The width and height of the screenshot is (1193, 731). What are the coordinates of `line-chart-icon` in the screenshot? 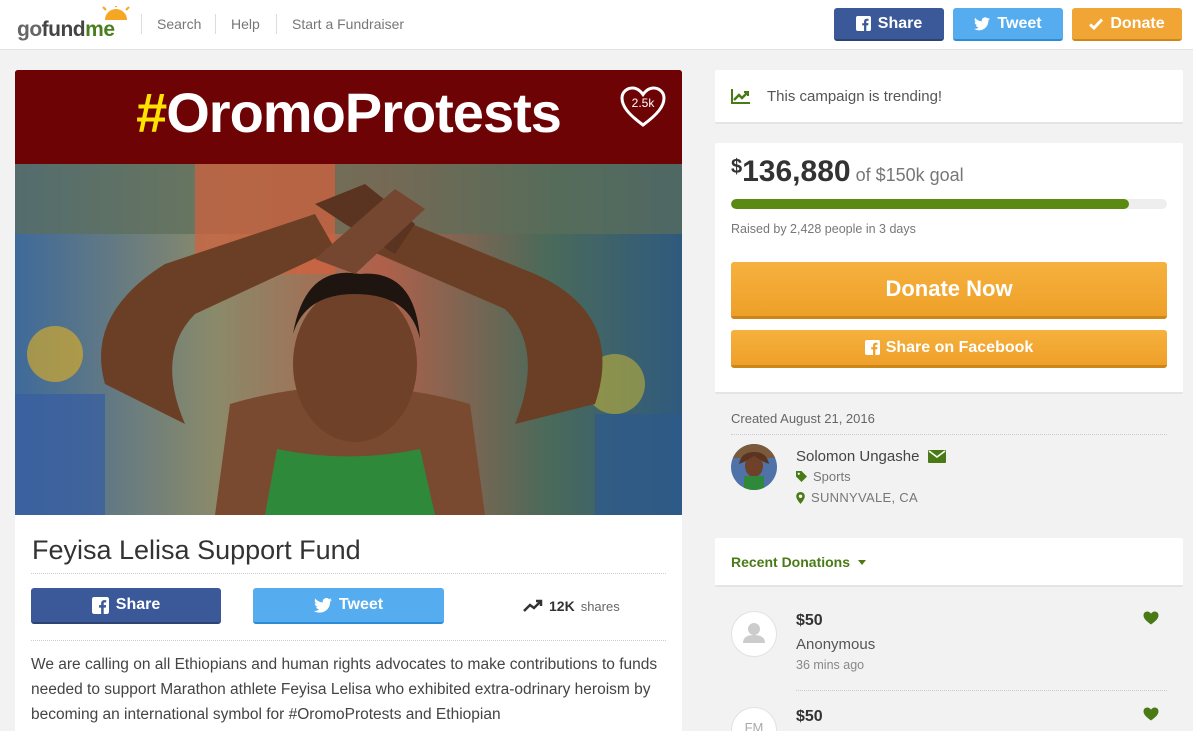 It's located at (740, 96).